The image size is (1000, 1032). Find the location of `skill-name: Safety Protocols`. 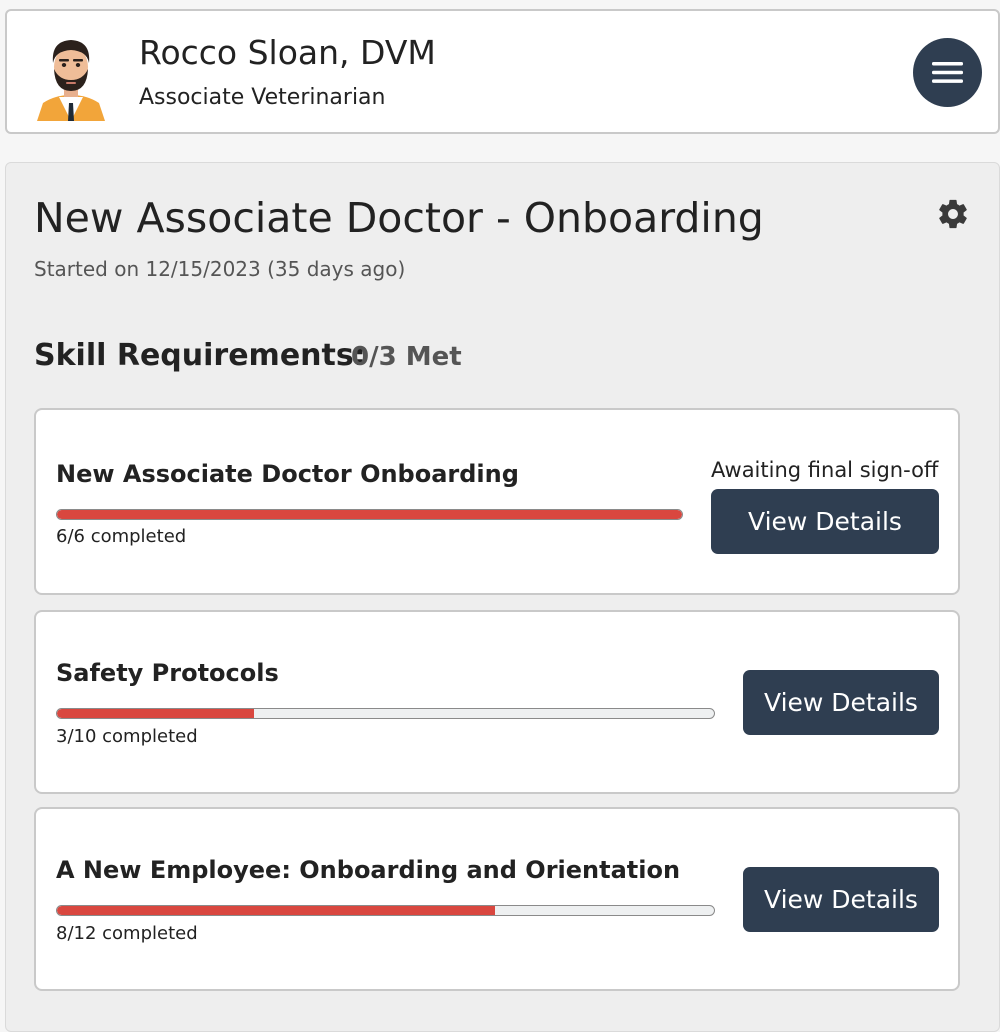

skill-name: Safety Protocols is located at coordinates (167, 673).